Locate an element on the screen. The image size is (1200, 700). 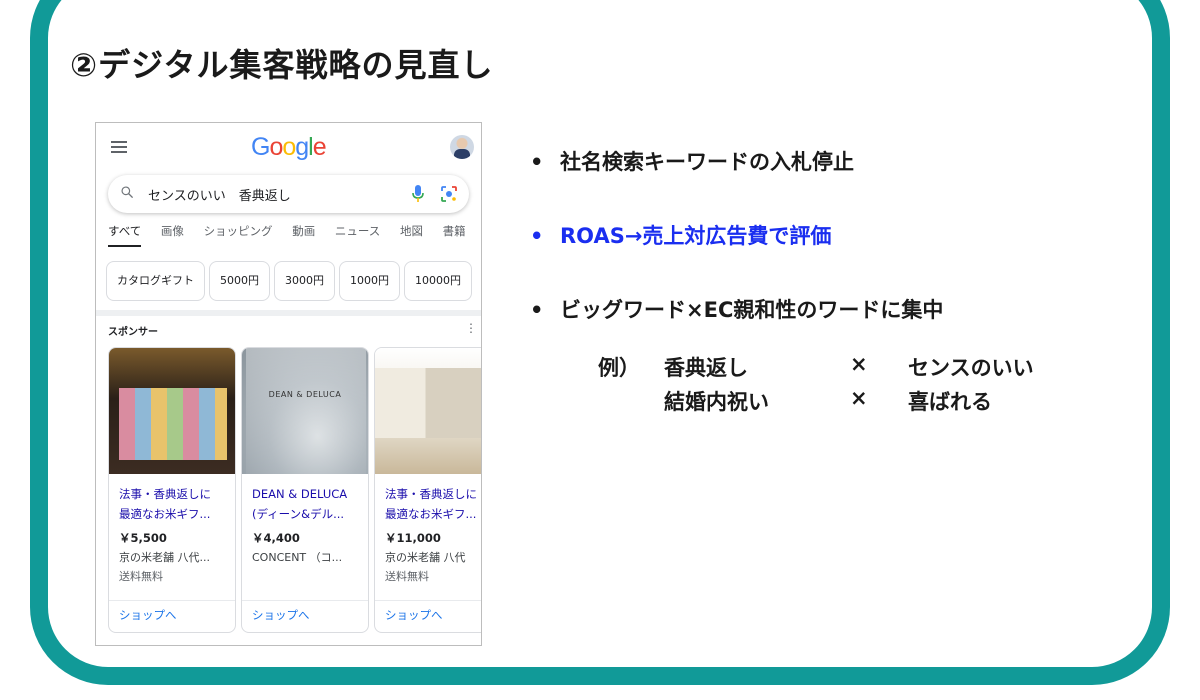
search-input: センスのいい 香典返し is located at coordinates (219, 194).